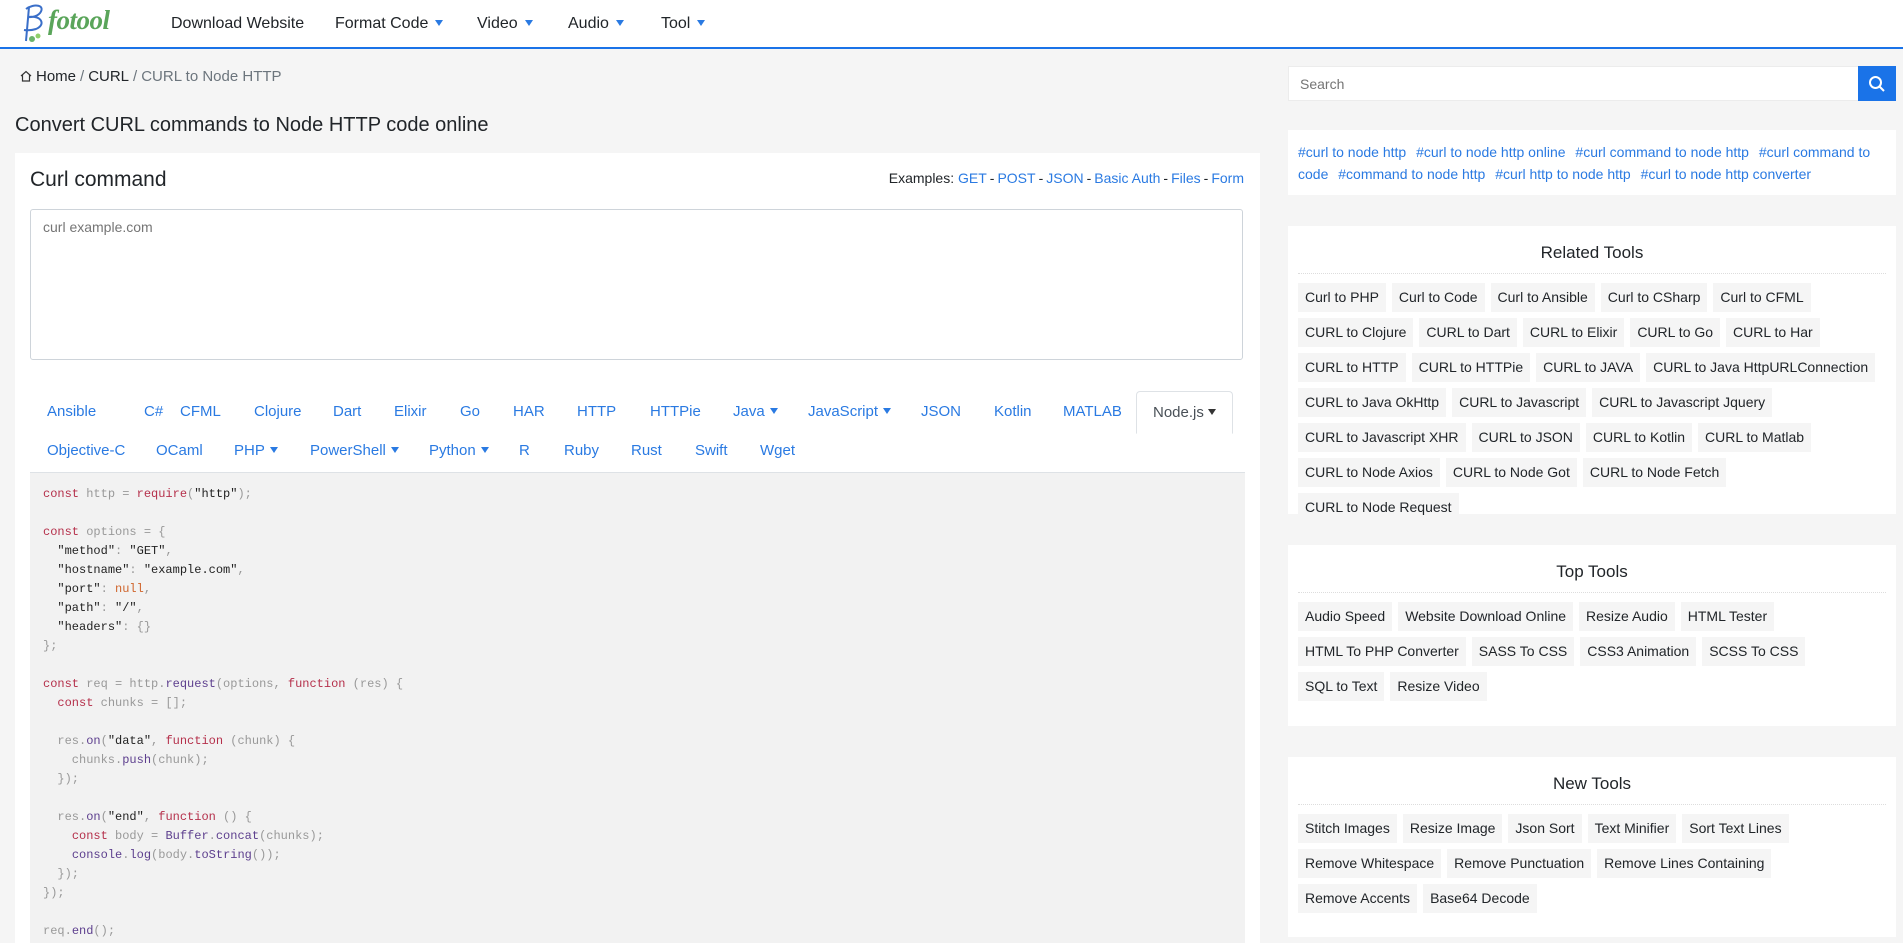  I want to click on tab-python: Python, so click(459, 451).